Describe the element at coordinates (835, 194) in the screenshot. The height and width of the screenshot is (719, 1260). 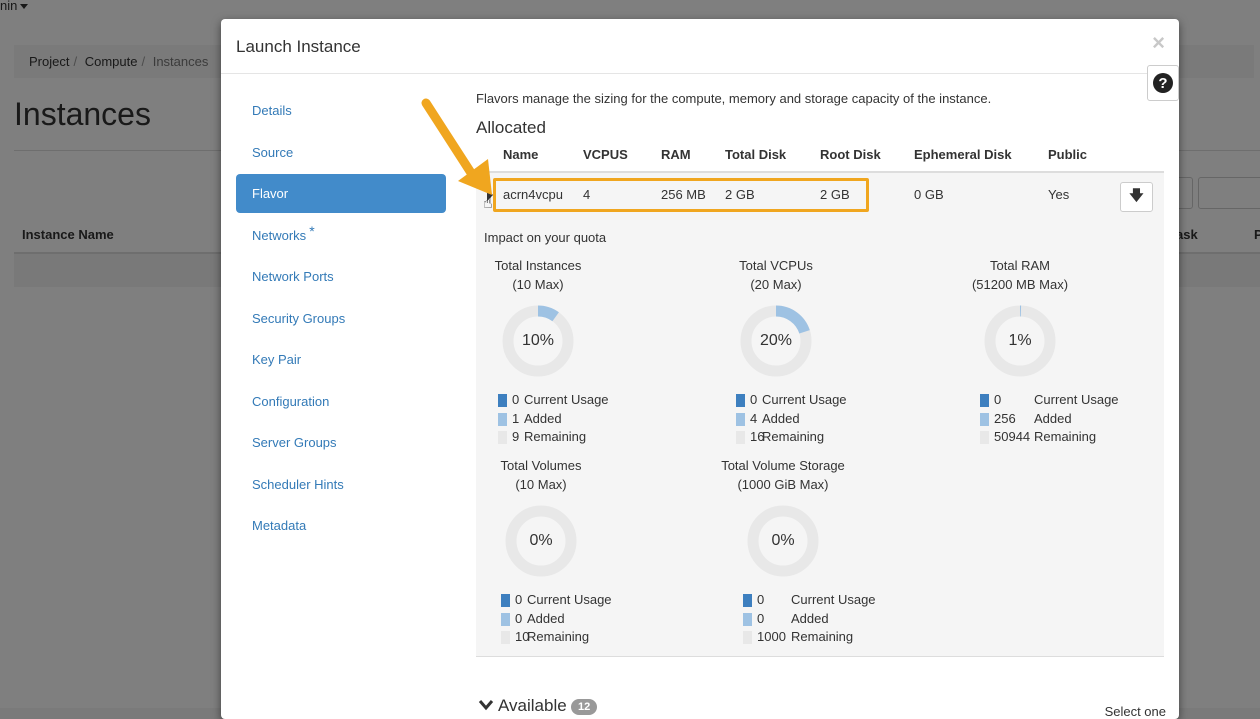
I see `flavor-root-disk: 2 GB` at that location.